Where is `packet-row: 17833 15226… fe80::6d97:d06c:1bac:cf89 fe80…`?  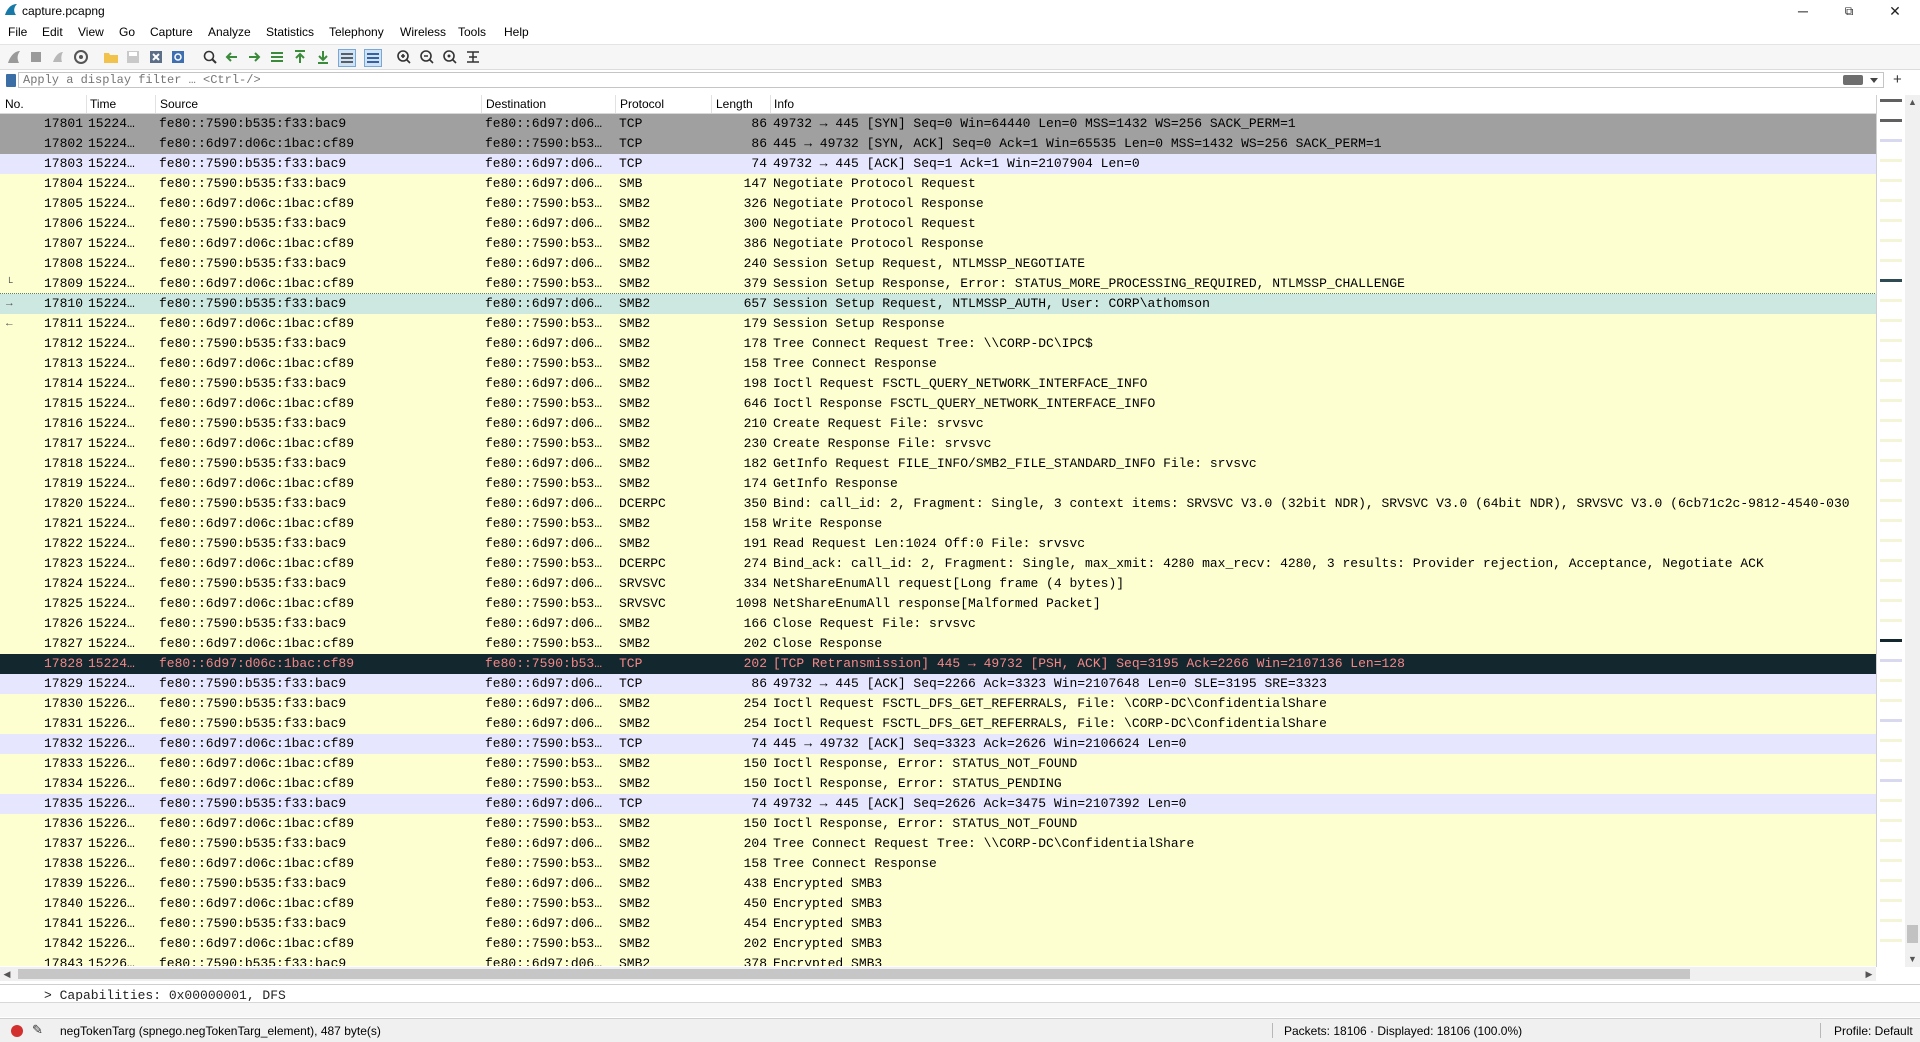
packet-row: 17833 15226… fe80::6d97:d06c:1bac:cf89 fe80… is located at coordinates (938, 764).